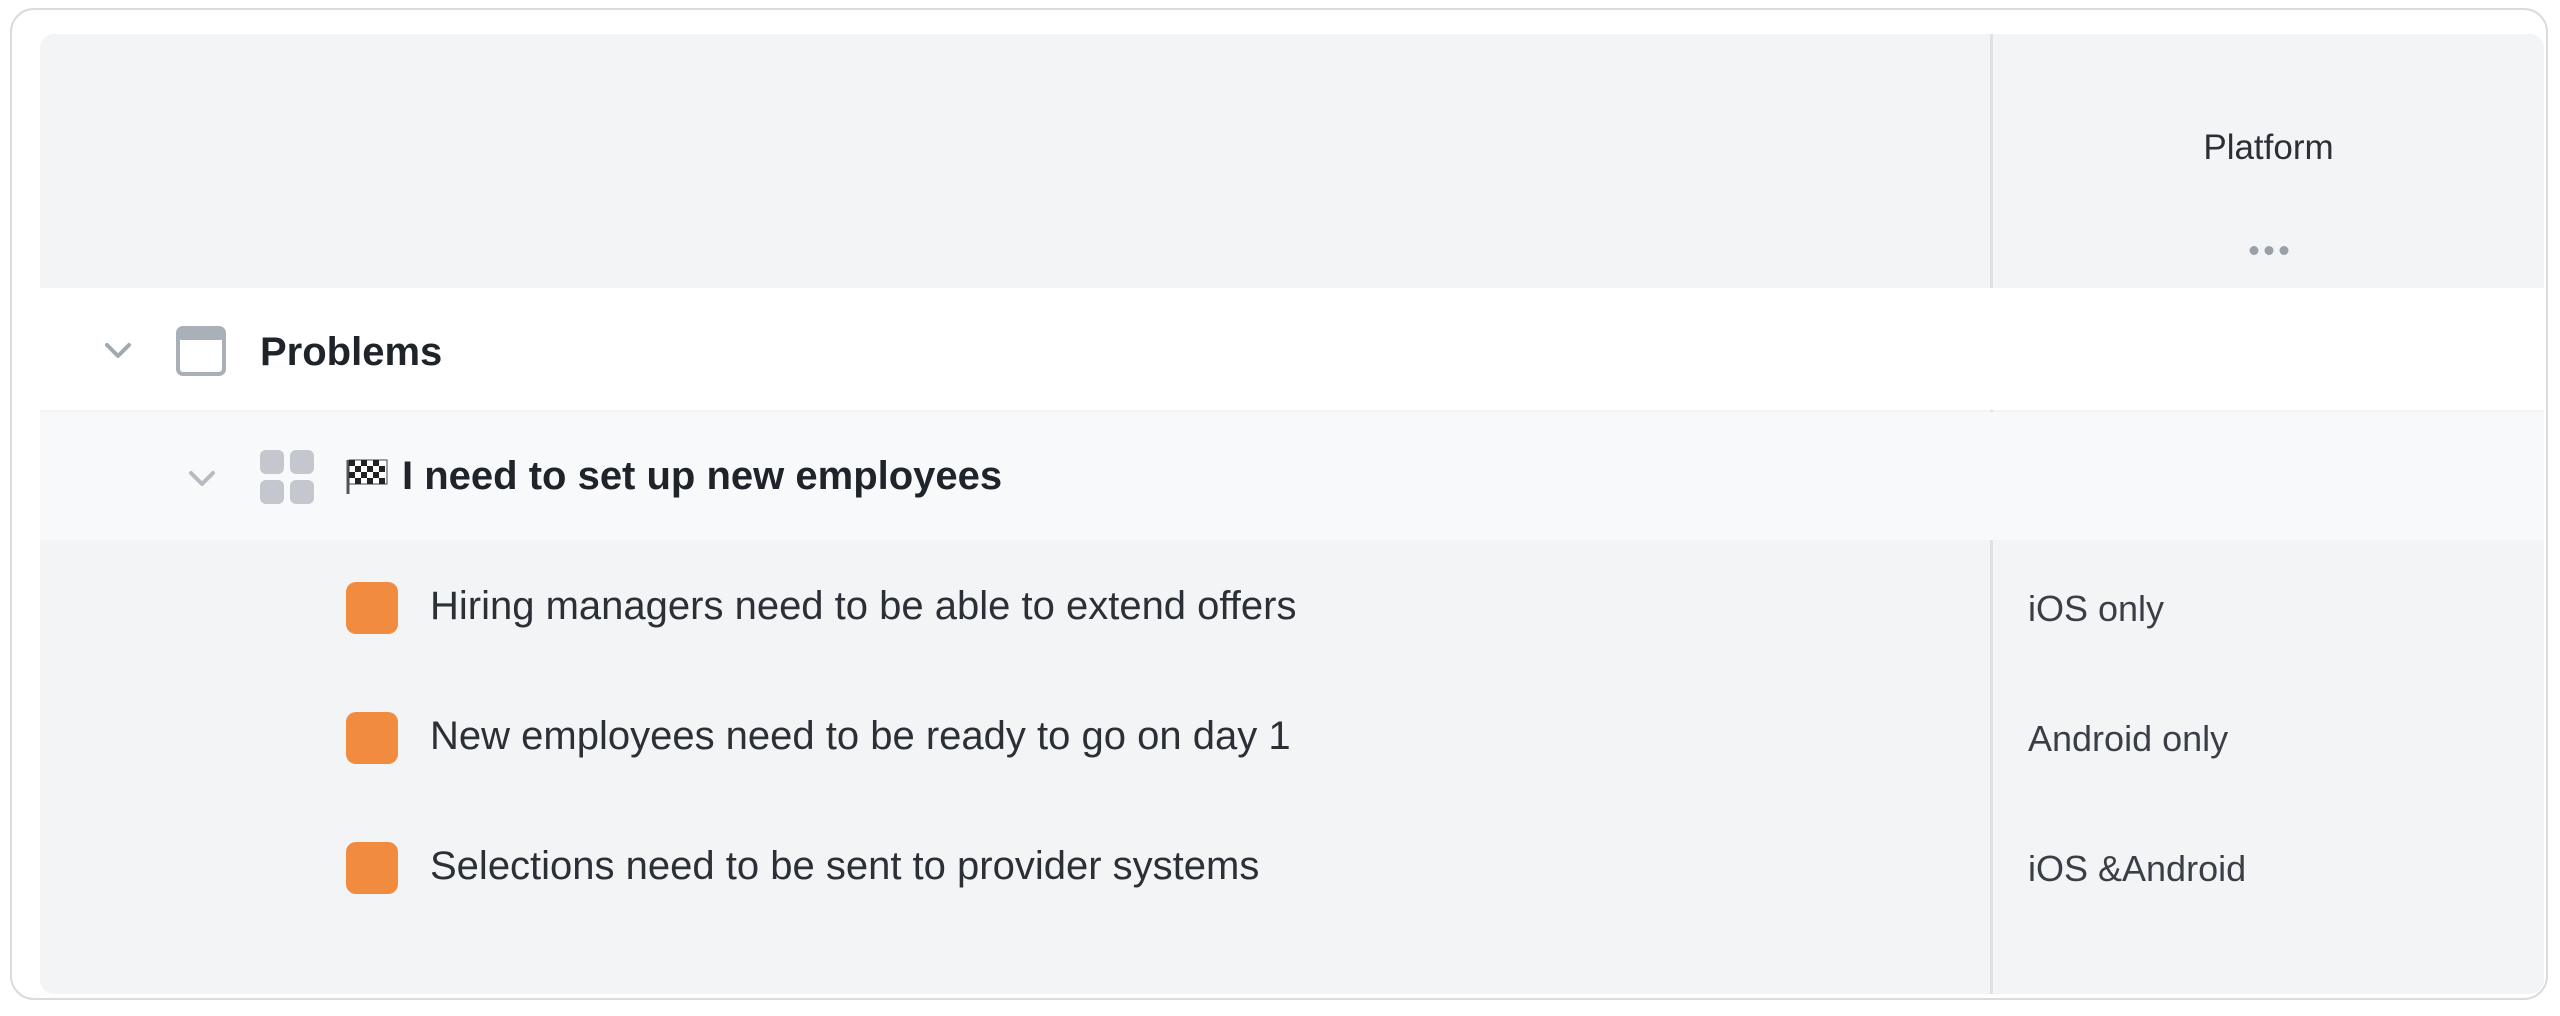 The image size is (2560, 1016). I want to click on platform-column-header: Platform, so click(2268, 161).